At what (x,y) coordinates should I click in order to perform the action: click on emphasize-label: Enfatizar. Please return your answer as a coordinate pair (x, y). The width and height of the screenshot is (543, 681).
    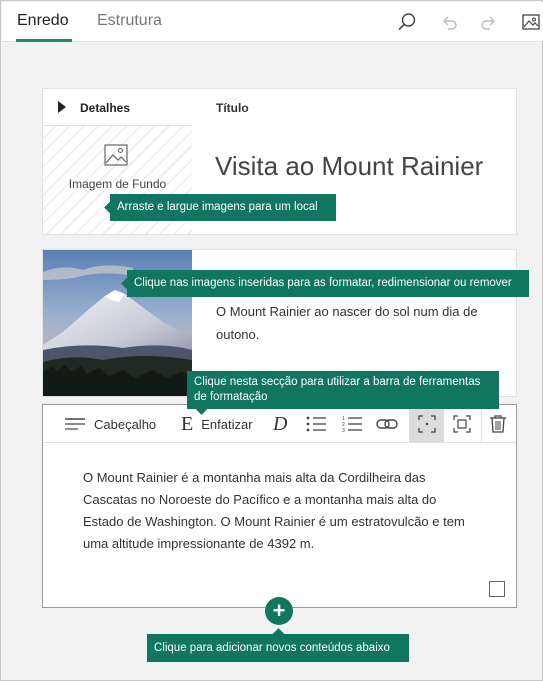
    Looking at the image, I should click on (227, 424).